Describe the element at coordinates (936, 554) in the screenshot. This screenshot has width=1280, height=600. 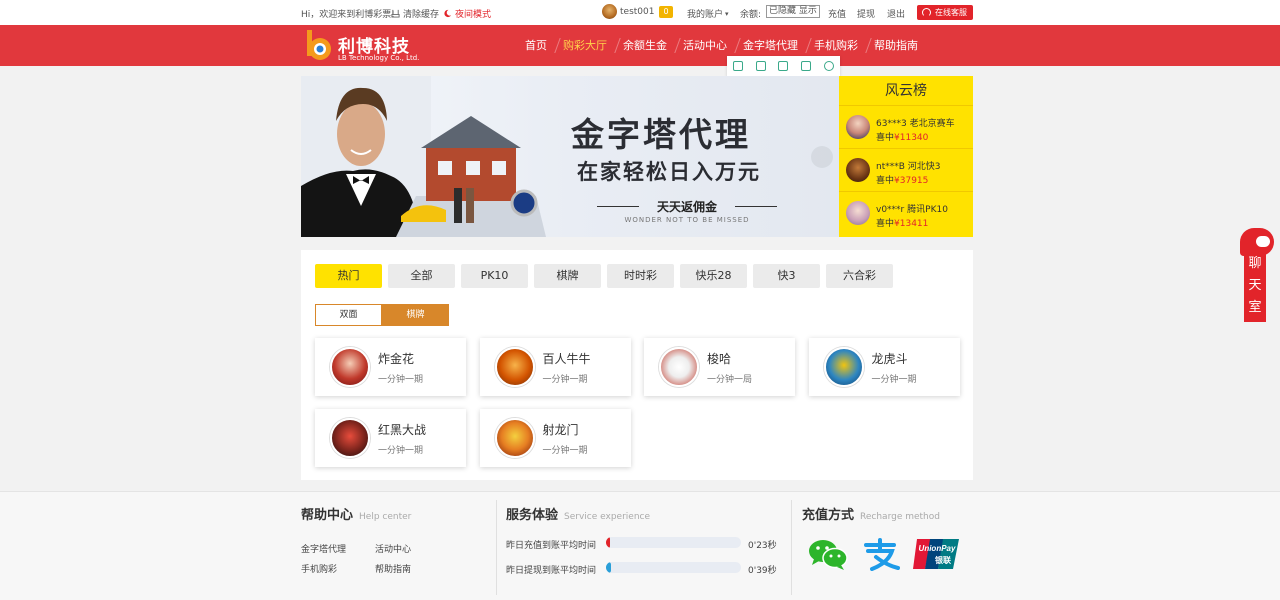
I see `unionpay-icon: UnionPay 银联` at that location.